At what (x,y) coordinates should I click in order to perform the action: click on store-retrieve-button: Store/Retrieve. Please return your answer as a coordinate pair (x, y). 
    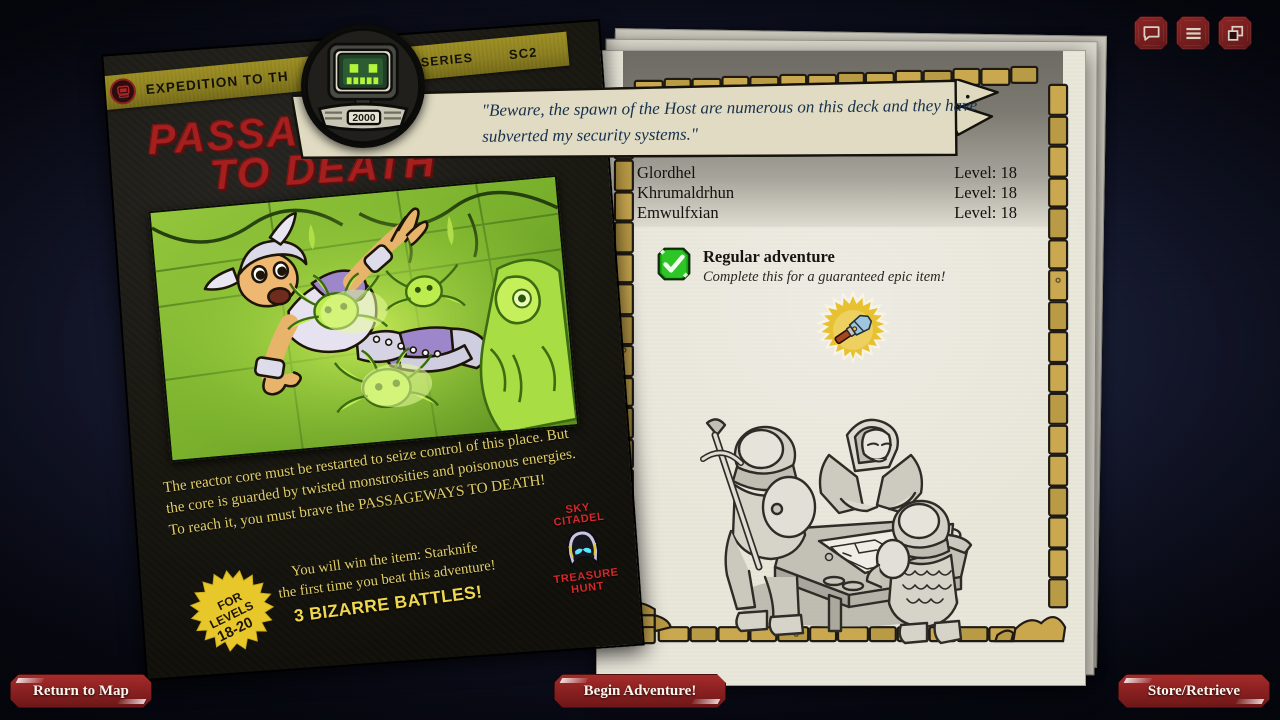
    Looking at the image, I should click on (1194, 691).